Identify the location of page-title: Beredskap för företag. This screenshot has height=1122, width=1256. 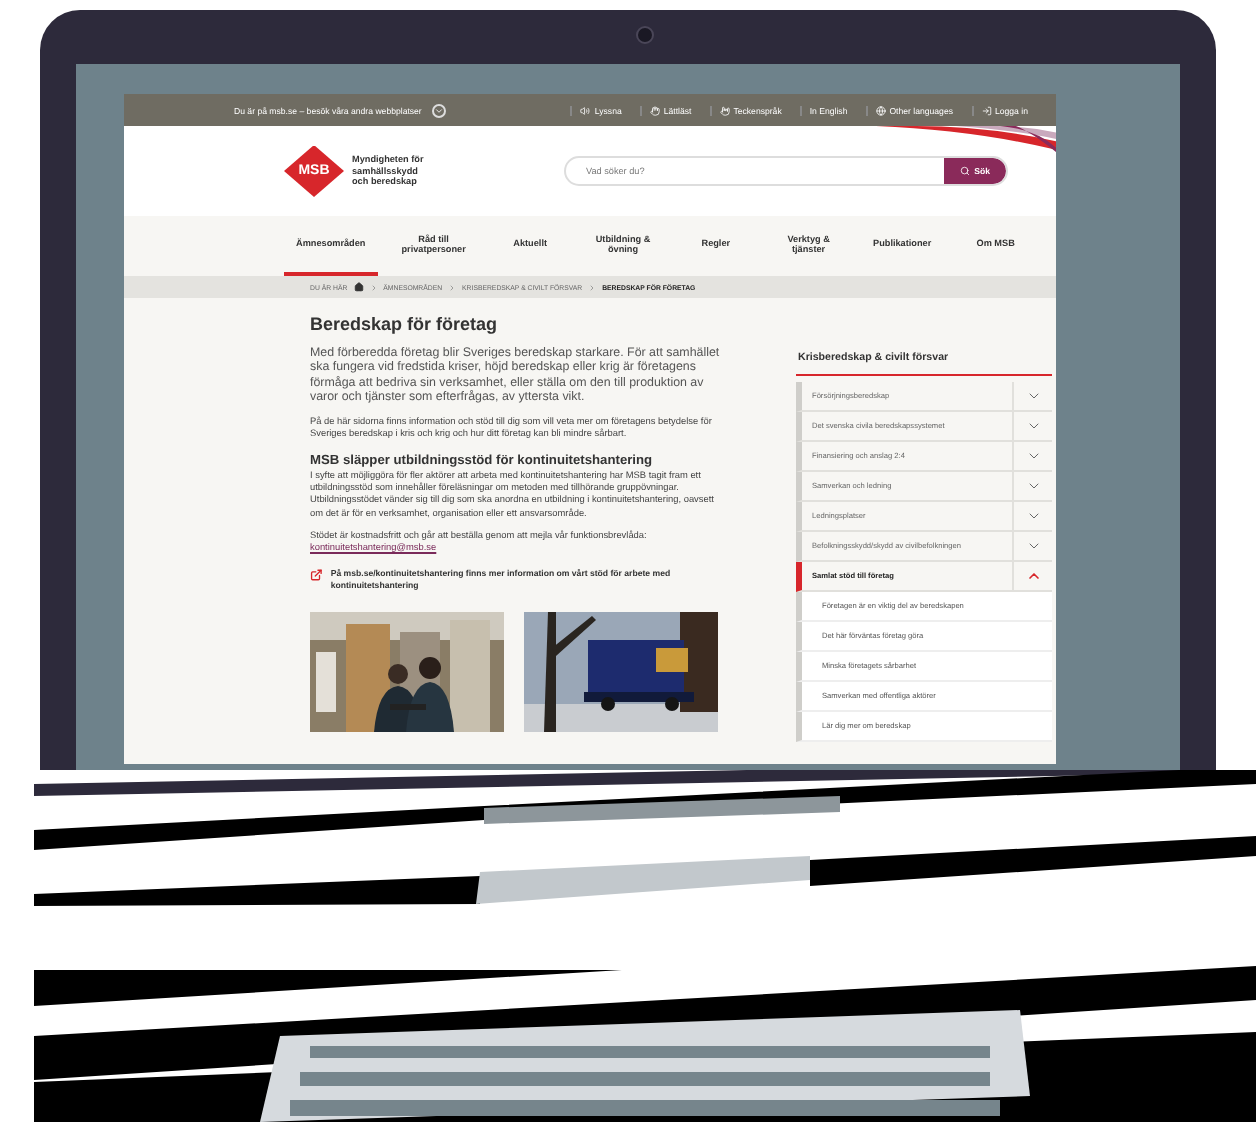
(405, 324).